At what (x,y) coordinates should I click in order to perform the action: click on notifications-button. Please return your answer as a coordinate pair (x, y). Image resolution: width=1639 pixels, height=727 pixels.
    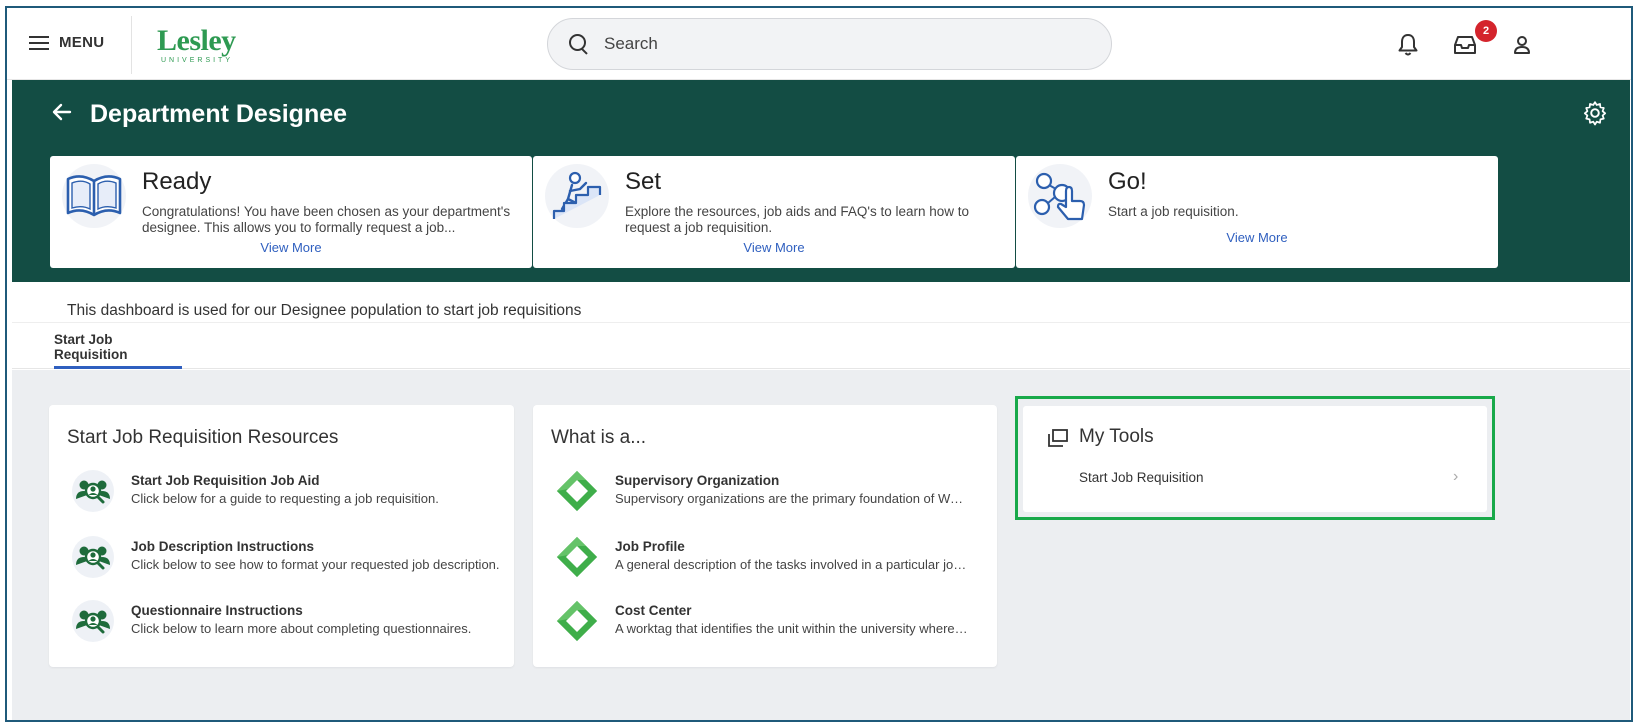
    Looking at the image, I should click on (1408, 45).